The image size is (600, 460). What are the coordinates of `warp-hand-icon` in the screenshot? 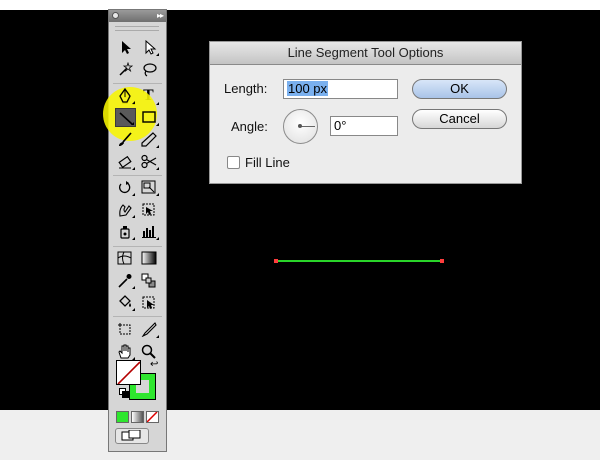 It's located at (125, 210).